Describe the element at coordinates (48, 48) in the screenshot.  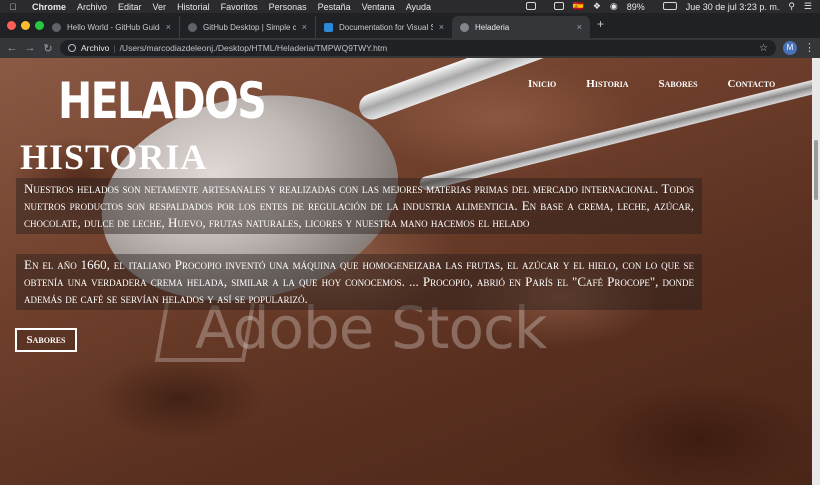
I see `reload-icon: ↻` at that location.